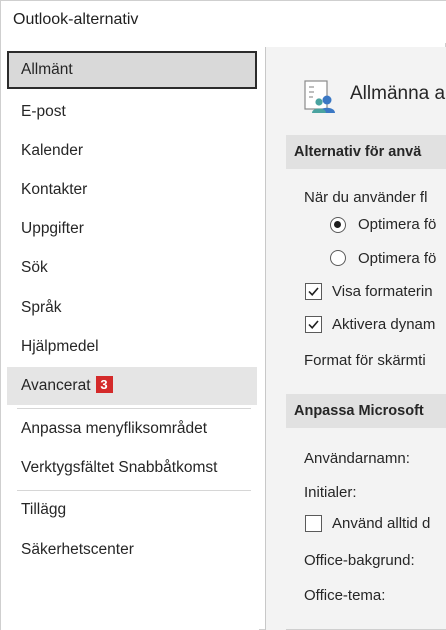 This screenshot has width=446, height=630. Describe the element at coordinates (34, 267) in the screenshot. I see `sidebar-item-label: Sök` at that location.